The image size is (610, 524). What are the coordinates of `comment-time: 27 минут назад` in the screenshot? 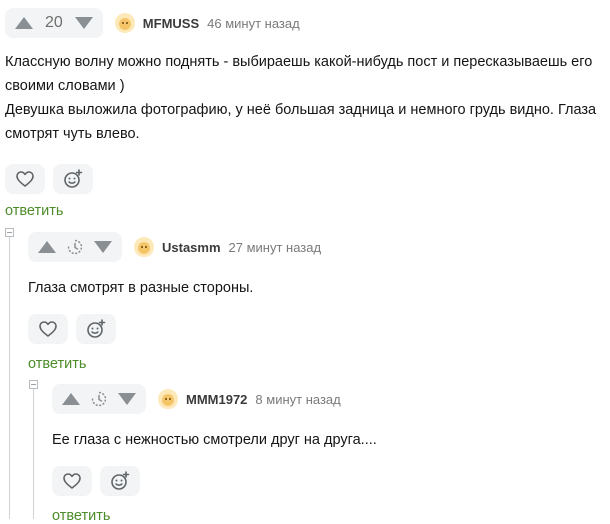 It's located at (275, 247).